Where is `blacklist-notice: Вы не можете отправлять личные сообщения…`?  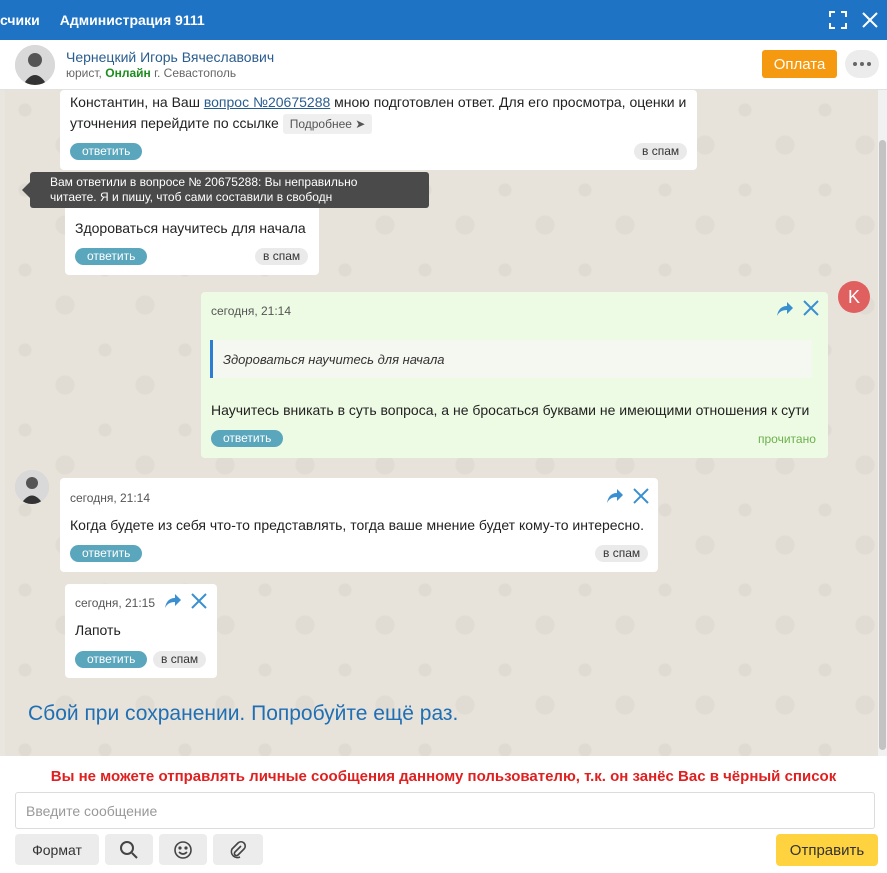
blacklist-notice: Вы не можете отправлять личные сообщения… is located at coordinates (443, 776).